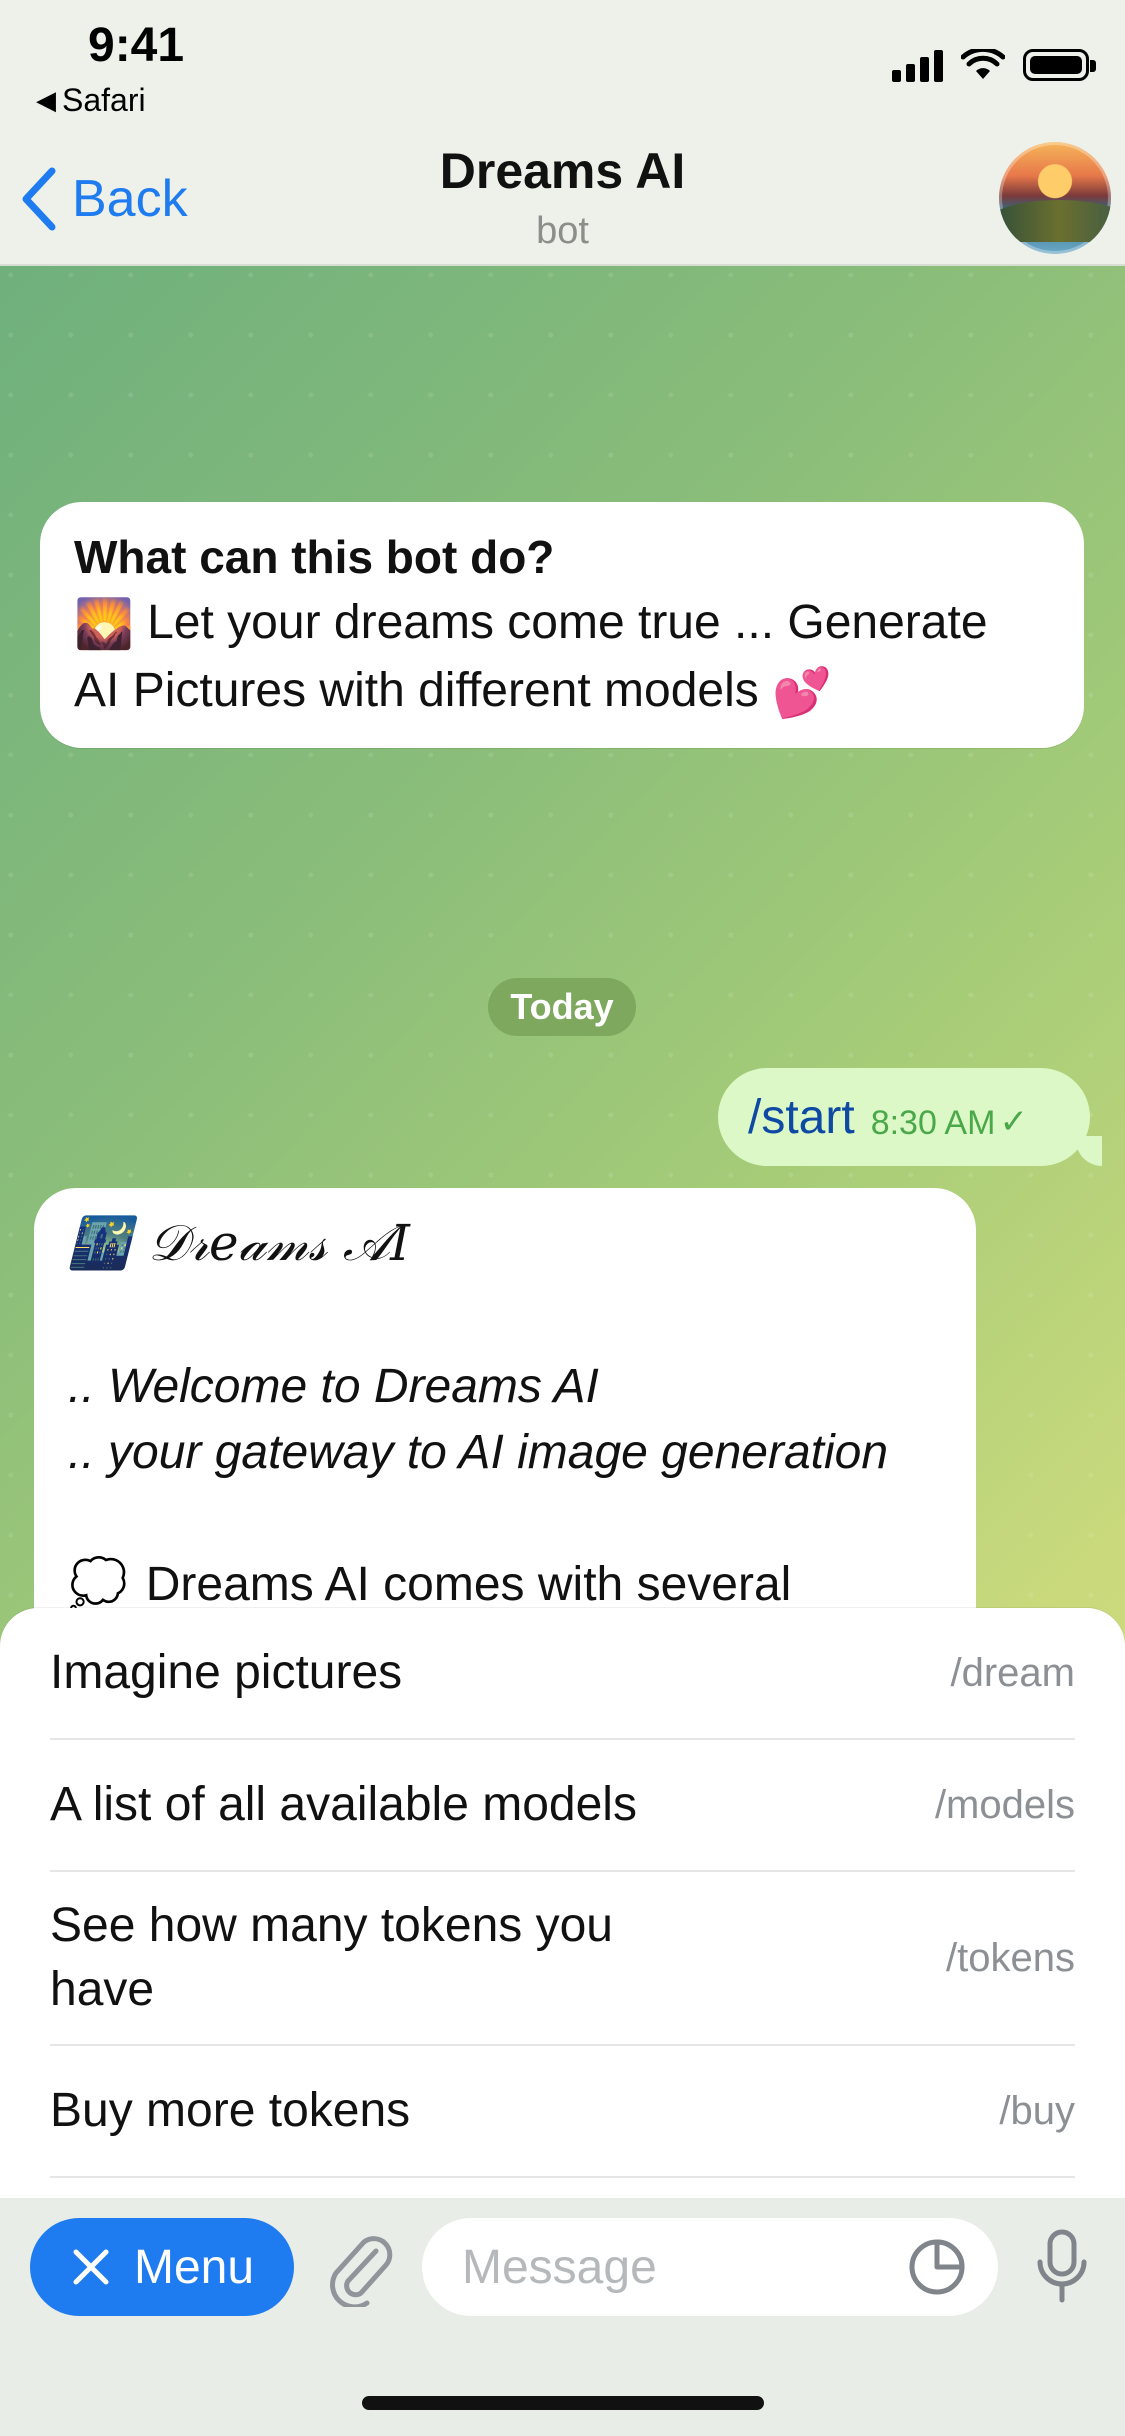 Image resolution: width=1125 pixels, height=2436 pixels. Describe the element at coordinates (562, 171) in the screenshot. I see `chat-title: Dreams AI` at that location.